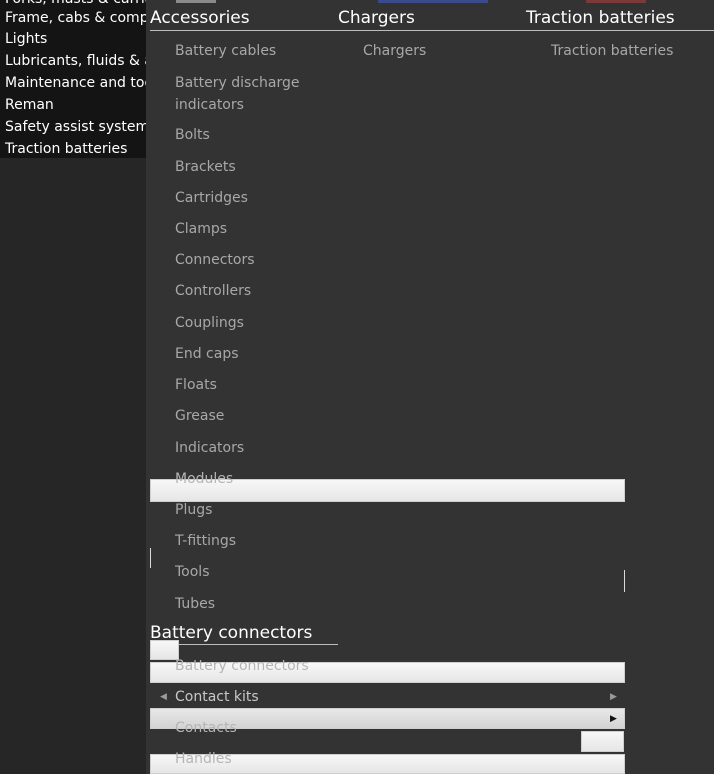 The width and height of the screenshot is (714, 774). What do you see at coordinates (394, 51) in the screenshot?
I see `submenu-item-chargers: Chargers` at bounding box center [394, 51].